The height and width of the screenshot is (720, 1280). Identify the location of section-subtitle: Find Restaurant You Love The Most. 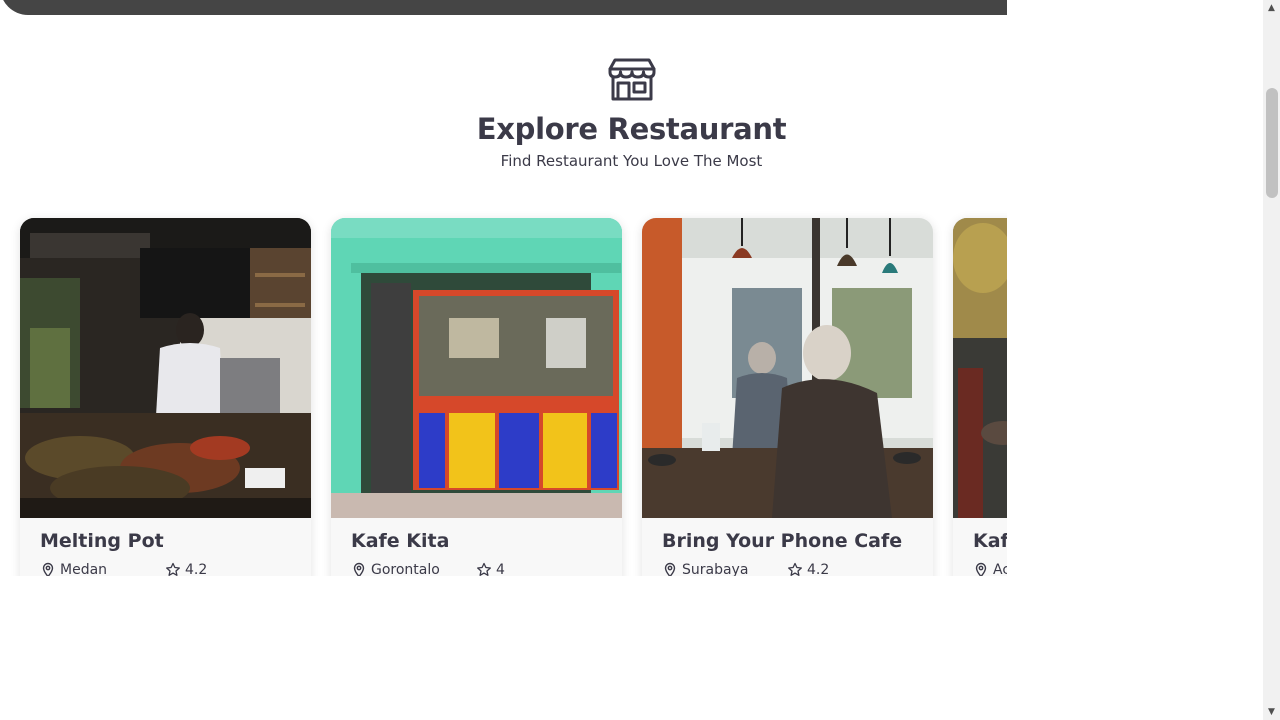
(631, 161).